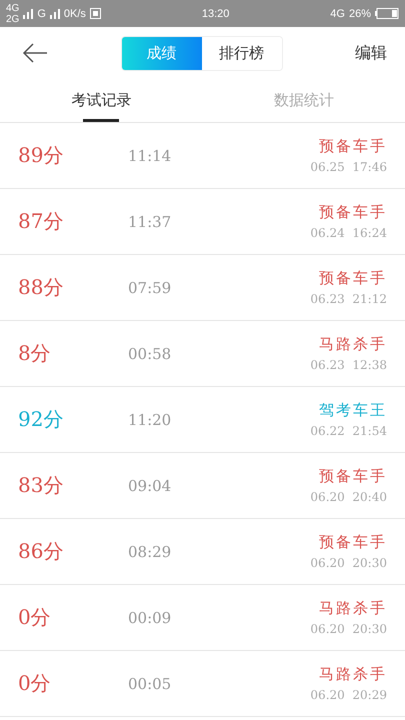  Describe the element at coordinates (35, 353) in the screenshot. I see `score: 8分` at that location.